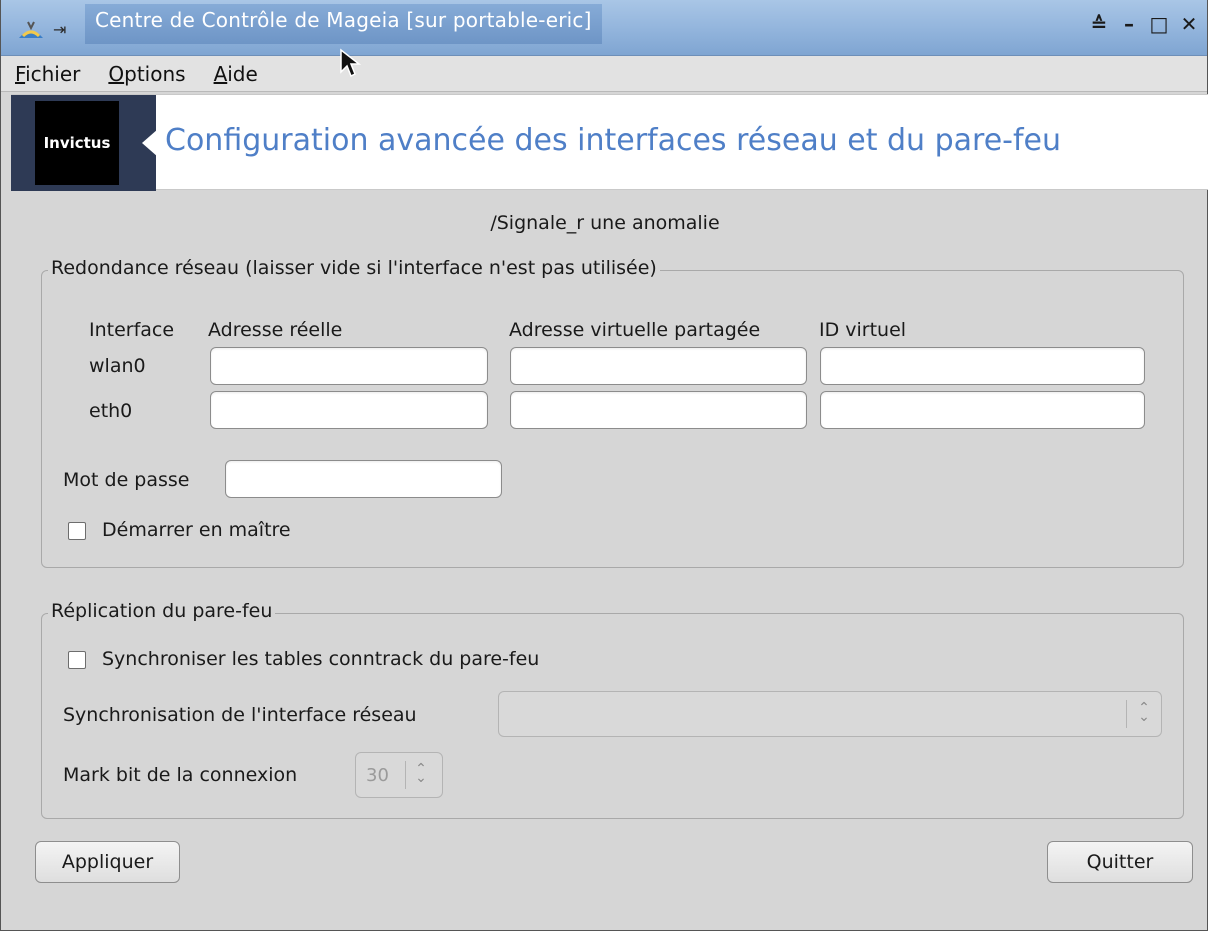 The height and width of the screenshot is (931, 1208). I want to click on virtual-address-column-header: Adresse virtuelle partagée, so click(635, 330).